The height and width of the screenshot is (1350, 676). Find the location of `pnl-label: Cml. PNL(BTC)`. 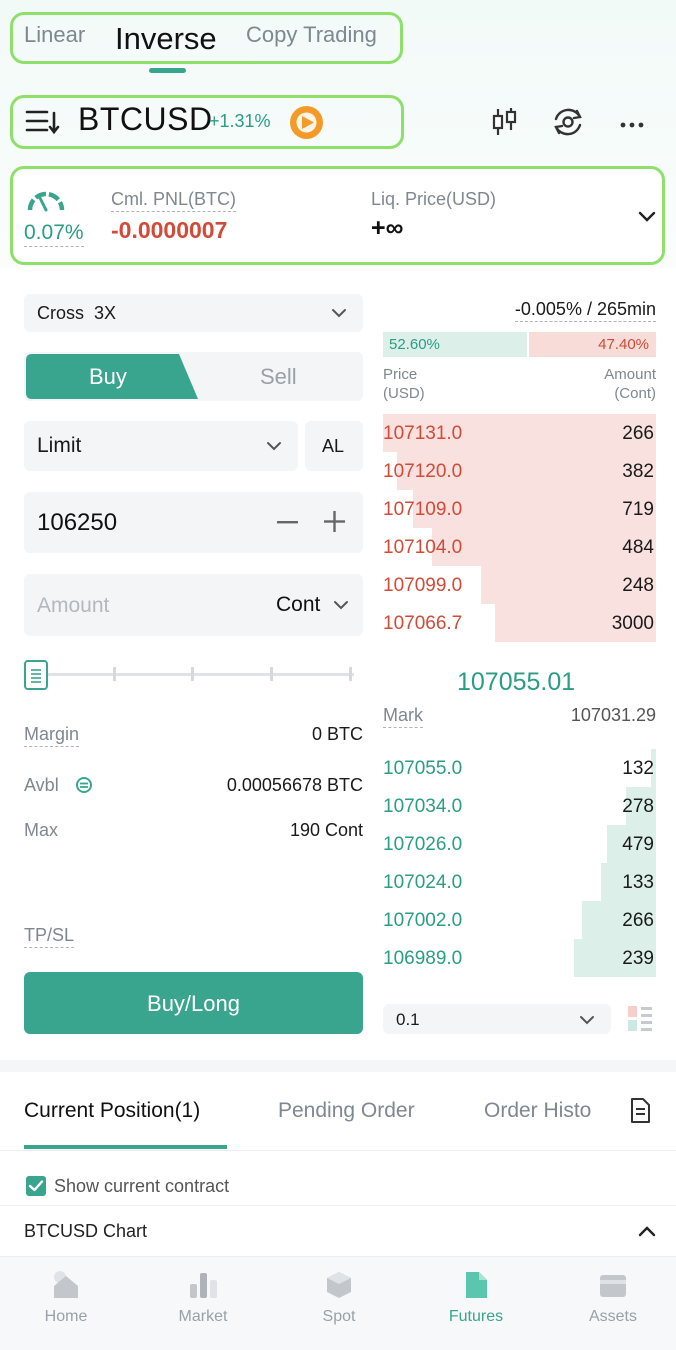

pnl-label: Cml. PNL(BTC) is located at coordinates (173, 200).